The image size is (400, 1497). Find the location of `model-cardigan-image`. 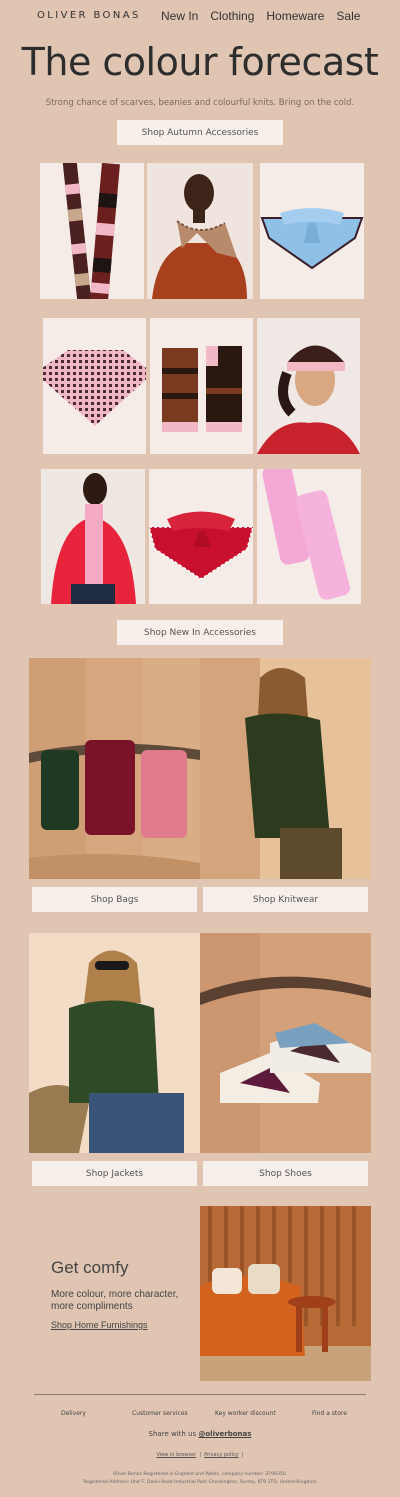

model-cardigan-image is located at coordinates (285, 768).